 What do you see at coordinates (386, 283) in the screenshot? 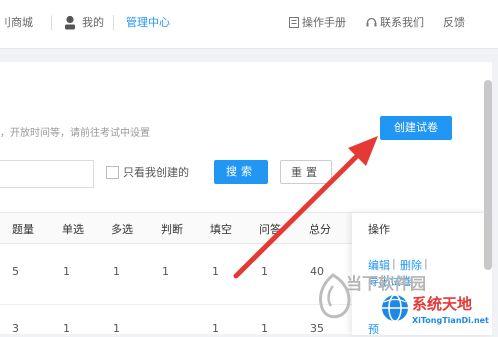
I see `watermark-site-text: 当下软件园` at bounding box center [386, 283].